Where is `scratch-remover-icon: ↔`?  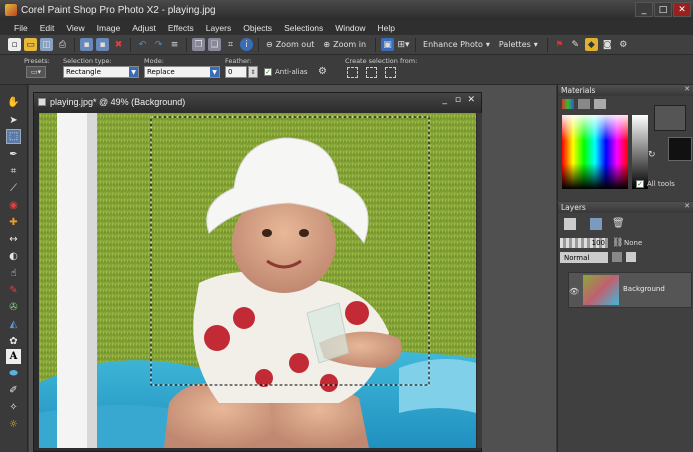 scratch-remover-icon: ↔ is located at coordinates (13, 239).